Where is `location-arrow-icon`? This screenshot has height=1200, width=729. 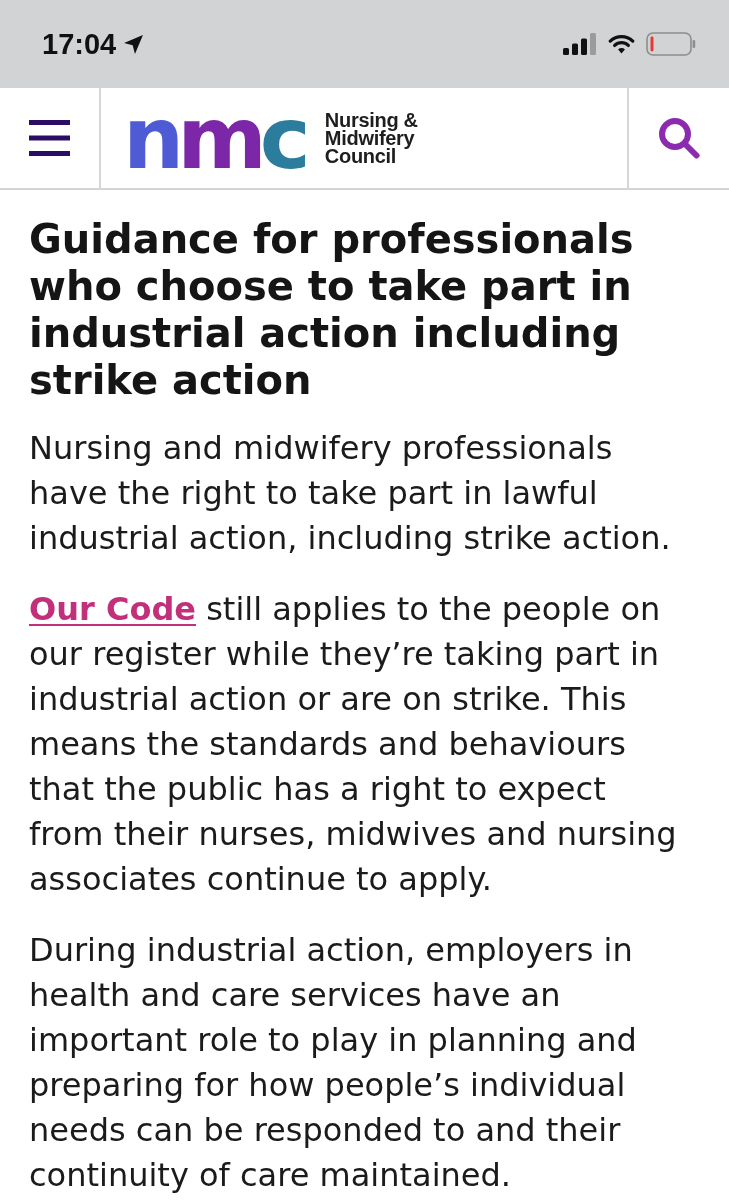
location-arrow-icon is located at coordinates (134, 44).